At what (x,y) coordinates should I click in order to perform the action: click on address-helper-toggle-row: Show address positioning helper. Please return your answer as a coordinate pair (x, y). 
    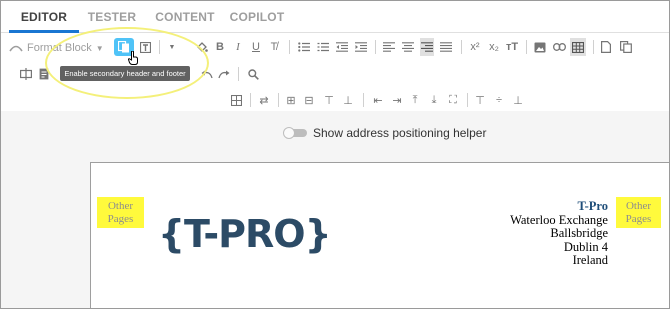
    Looking at the image, I should click on (384, 133).